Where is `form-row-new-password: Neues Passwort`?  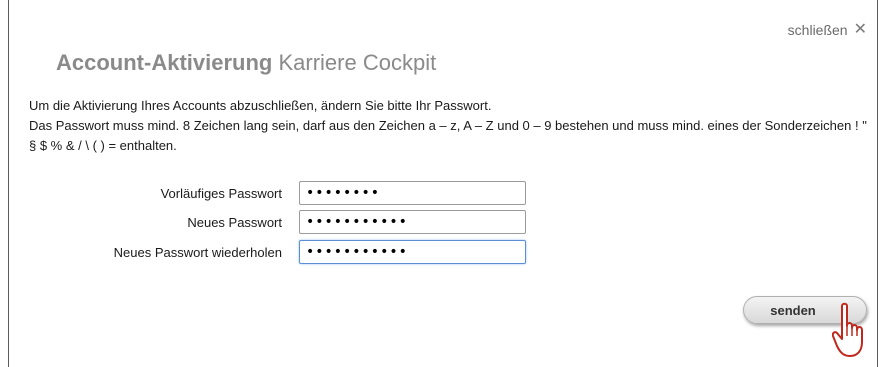 form-row-new-password: Neues Passwort is located at coordinates (289, 223).